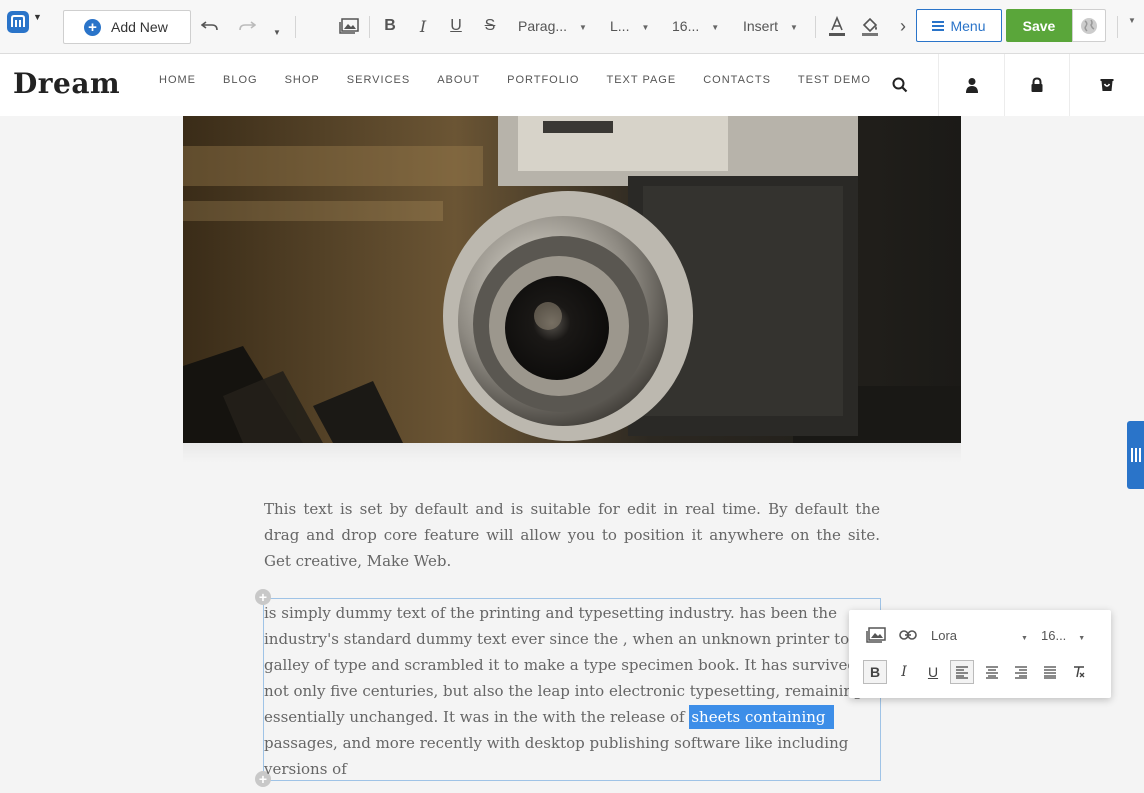 The height and width of the screenshot is (793, 1144). Describe the element at coordinates (972, 85) in the screenshot. I see `user-icon` at that location.